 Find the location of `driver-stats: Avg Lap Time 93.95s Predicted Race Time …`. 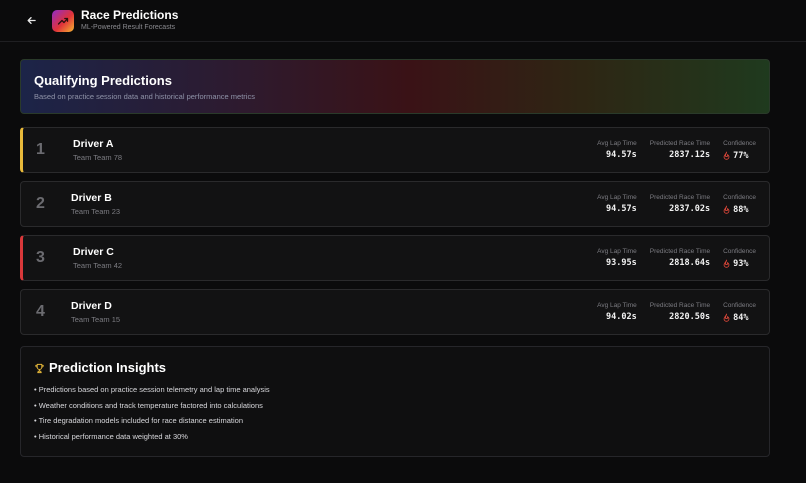

driver-stats: Avg Lap Time 93.95s Predicted Race Time … is located at coordinates (683, 258).